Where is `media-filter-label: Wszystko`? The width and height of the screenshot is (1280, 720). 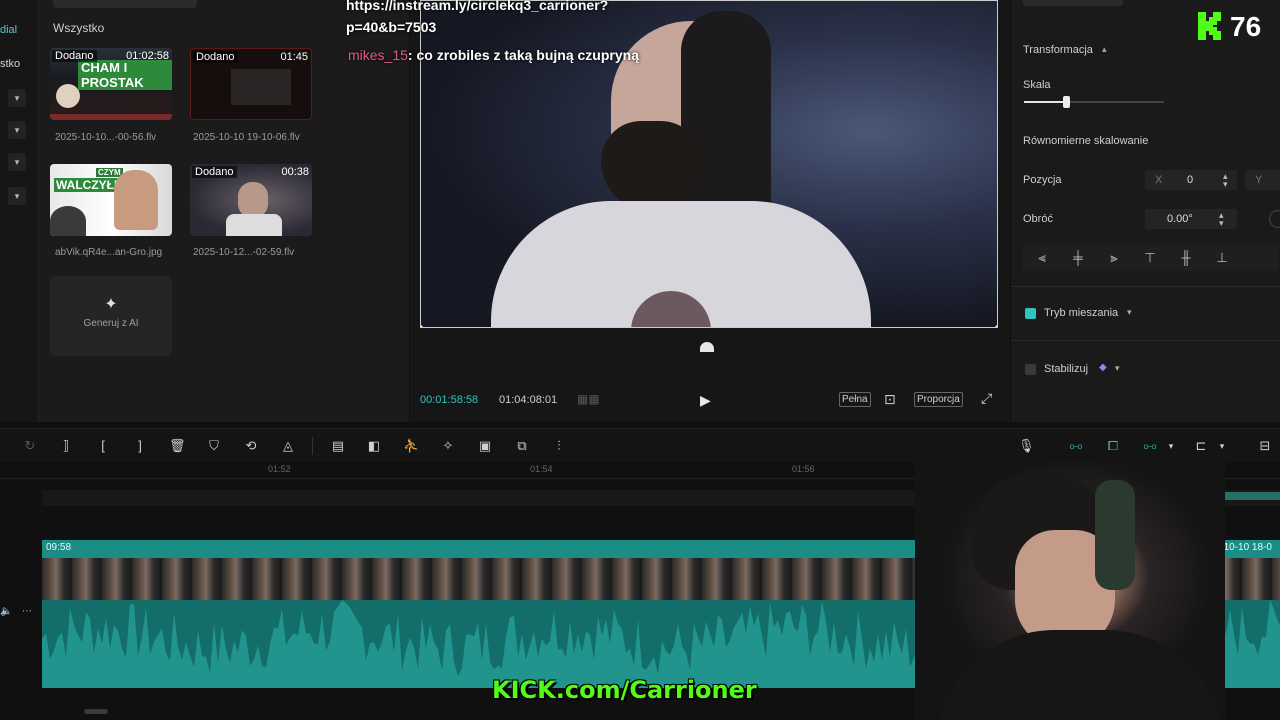 media-filter-label: Wszystko is located at coordinates (78, 28).